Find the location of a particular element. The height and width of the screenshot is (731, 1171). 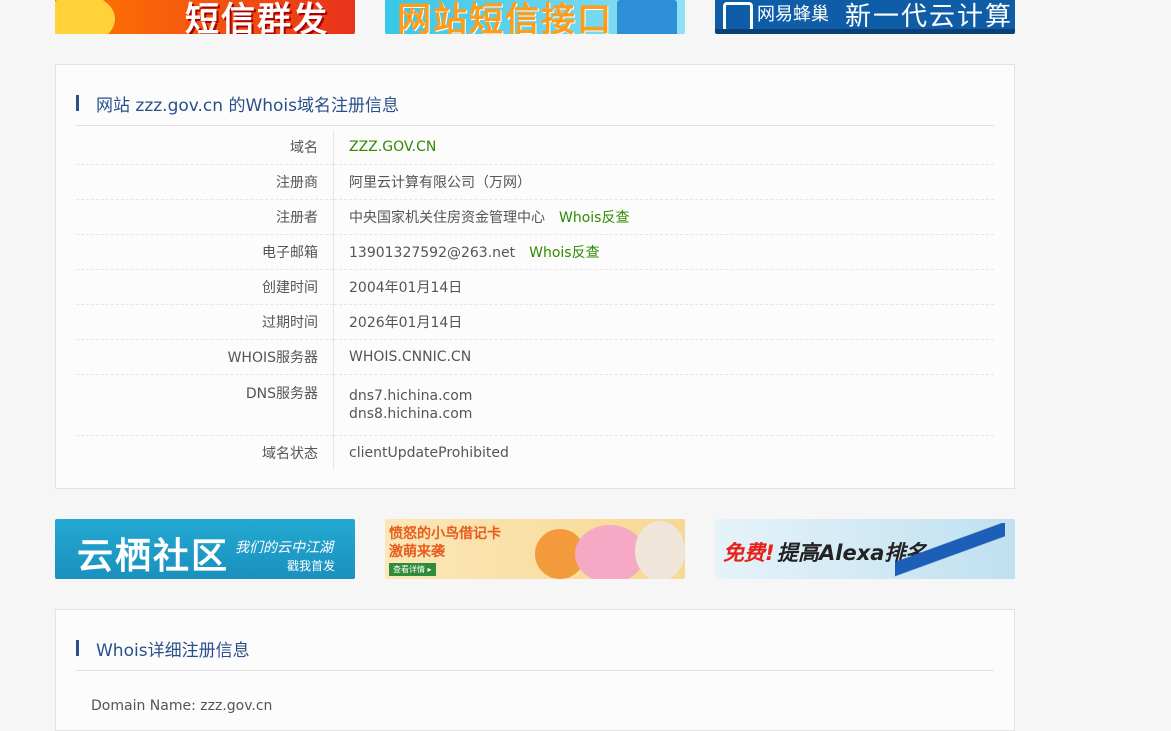

view-details-button: 查看详情 ▸ is located at coordinates (412, 569).